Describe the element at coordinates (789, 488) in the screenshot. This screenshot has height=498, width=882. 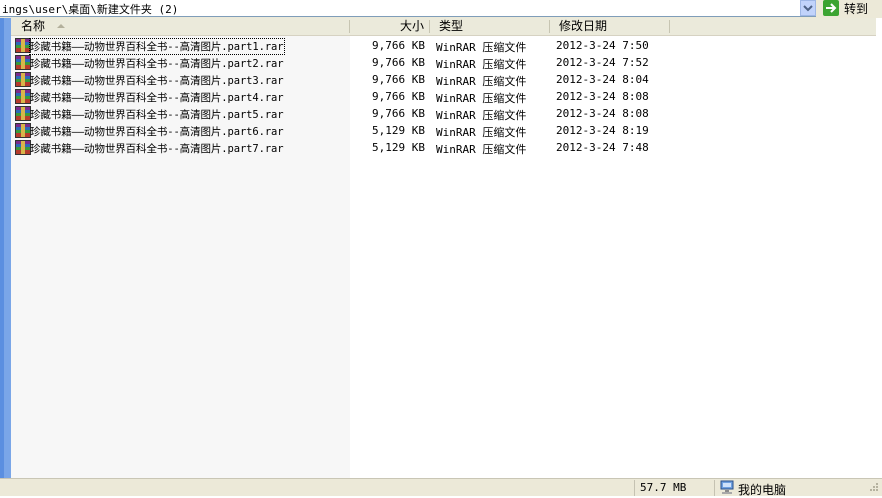
I see `status-pane-location` at that location.